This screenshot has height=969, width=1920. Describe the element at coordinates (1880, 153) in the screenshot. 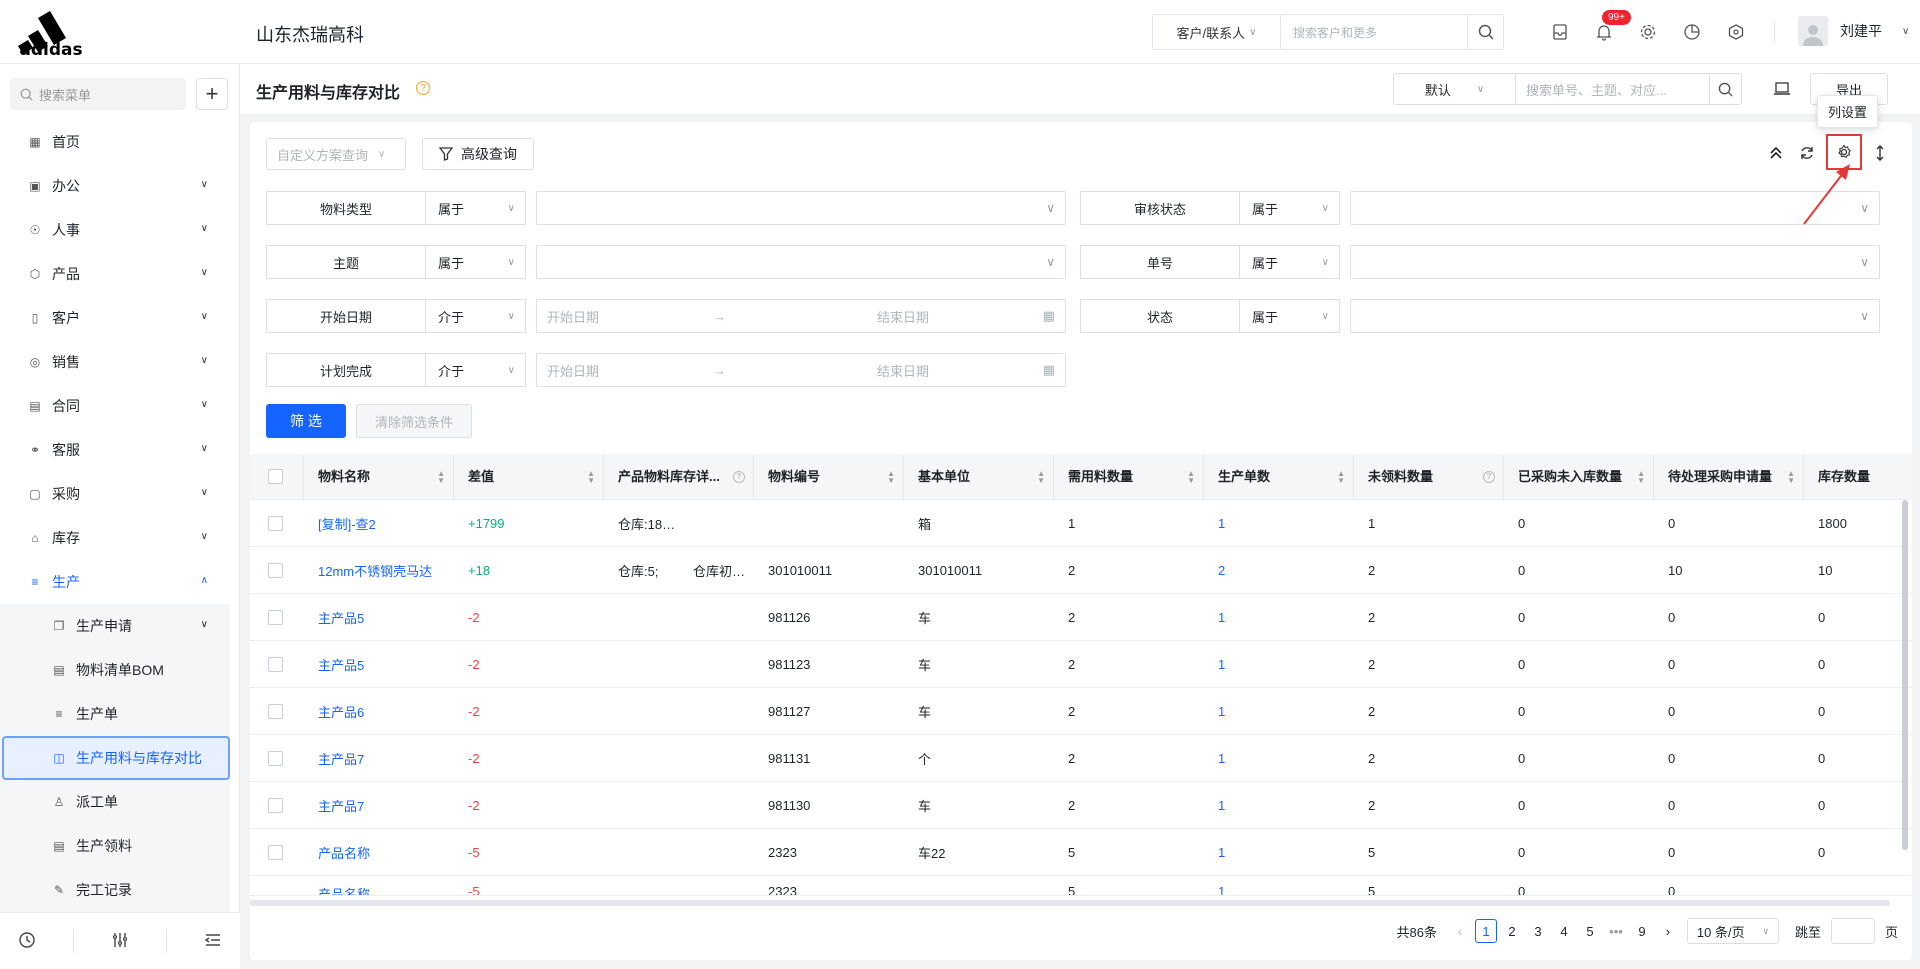

I see `row-height-icon` at that location.